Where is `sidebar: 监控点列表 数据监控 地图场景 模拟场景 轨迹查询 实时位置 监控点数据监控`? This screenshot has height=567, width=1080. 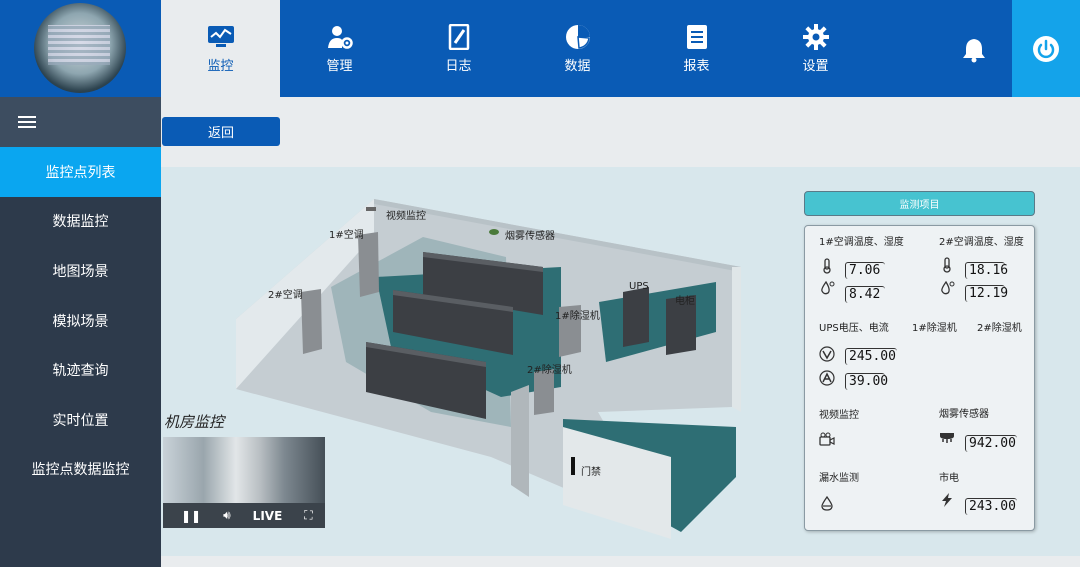 sidebar: 监控点列表 数据监控 地图场景 模拟场景 轨迹查询 实时位置 监控点数据监控 is located at coordinates (80, 332).